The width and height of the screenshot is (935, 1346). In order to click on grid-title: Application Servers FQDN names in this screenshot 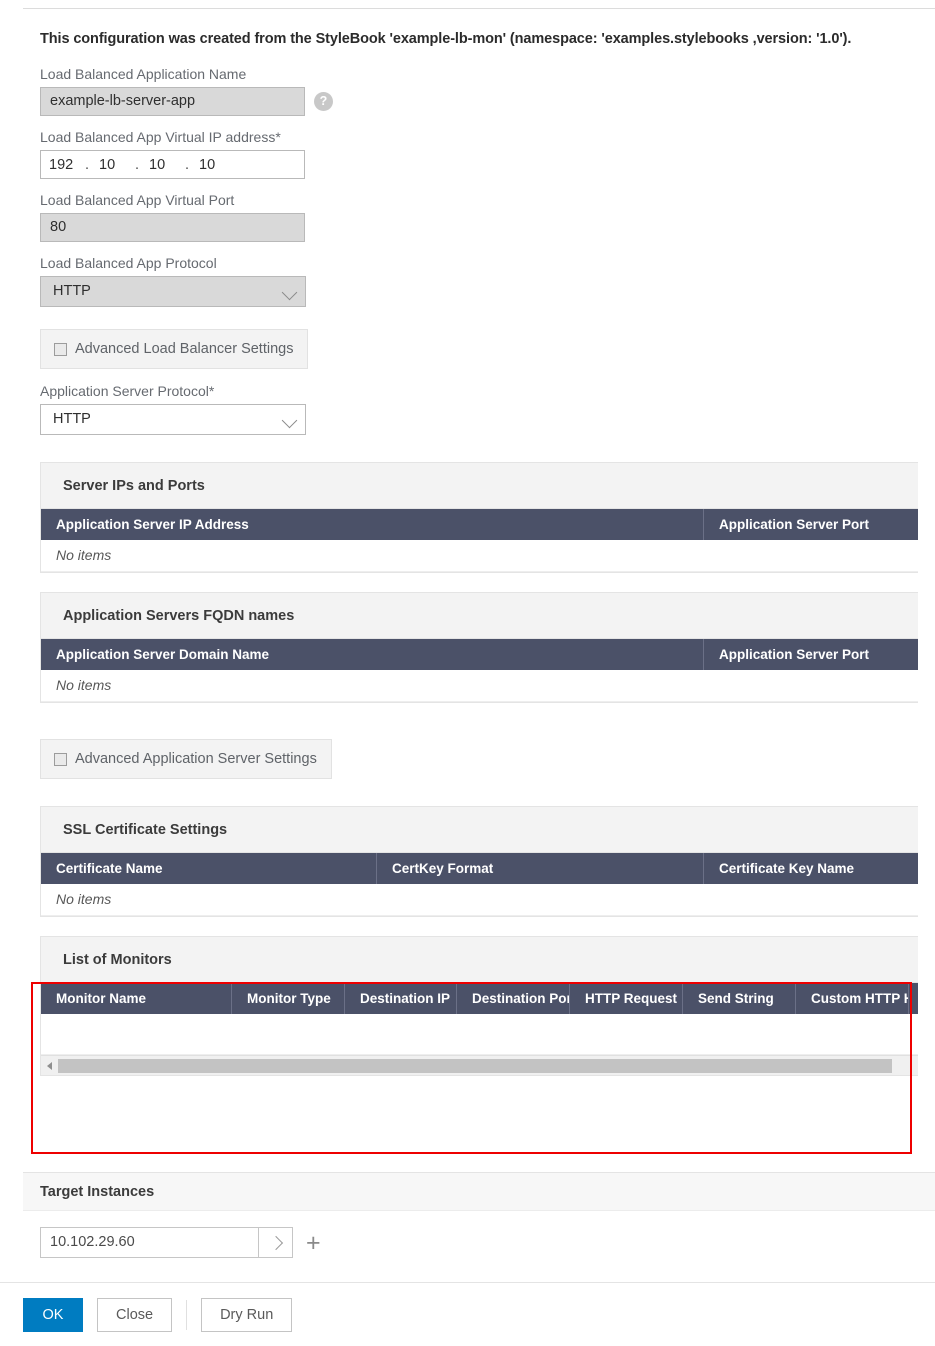, I will do `click(479, 616)`.